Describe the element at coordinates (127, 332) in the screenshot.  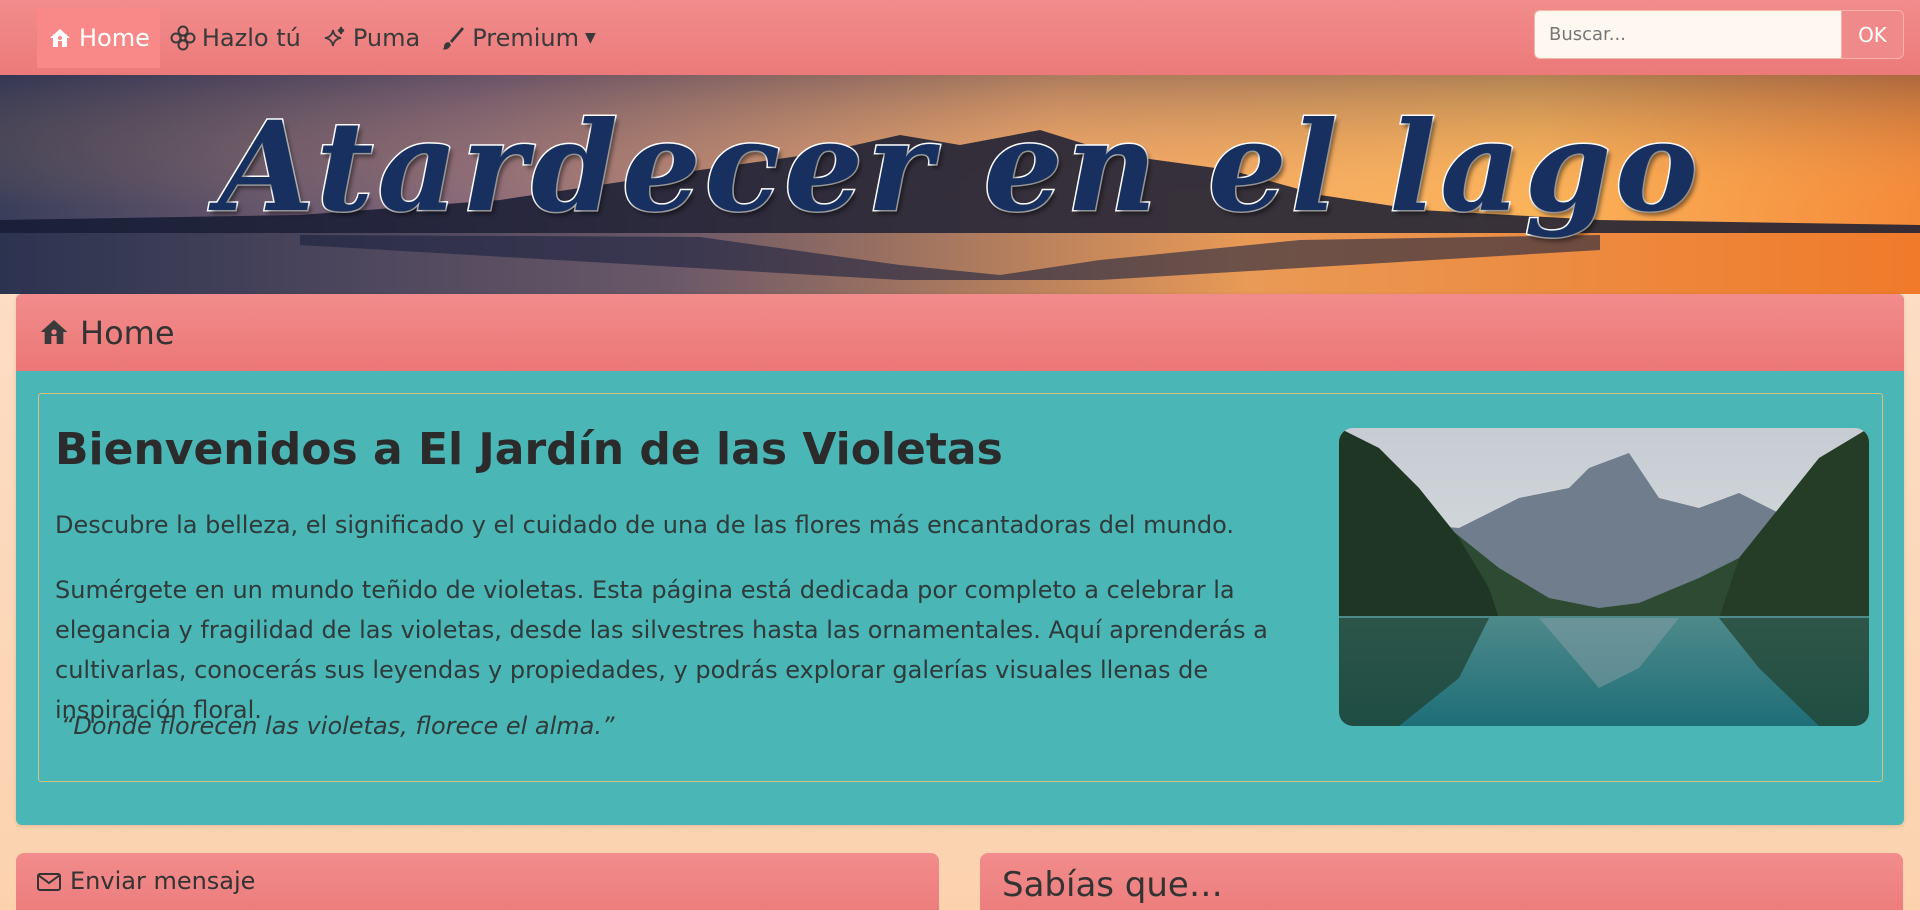
I see `home-card-title: Home` at that location.